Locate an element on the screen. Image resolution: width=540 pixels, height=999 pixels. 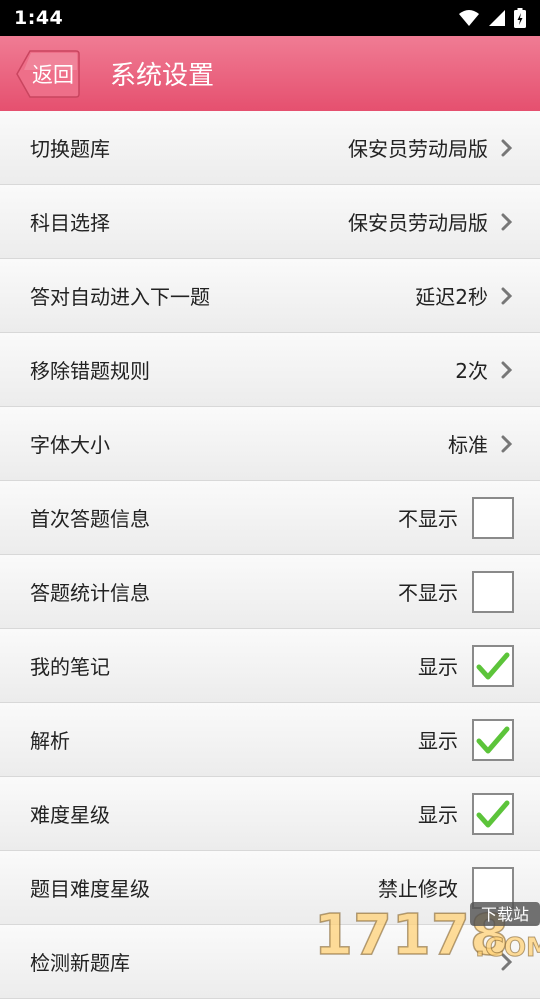
settings-row-label: 答对自动进入下一题 is located at coordinates (222, 295).